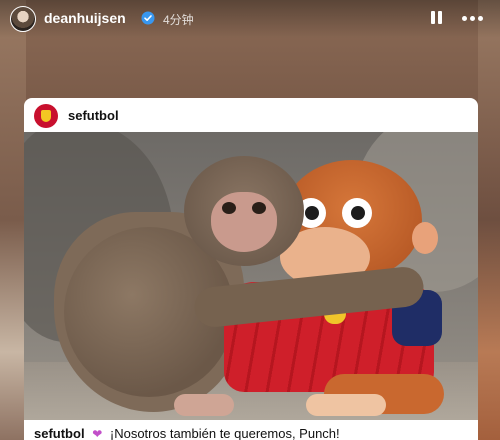 Image resolution: width=500 pixels, height=440 pixels. What do you see at coordinates (489, 220) in the screenshot?
I see `background-blur-right` at bounding box center [489, 220].